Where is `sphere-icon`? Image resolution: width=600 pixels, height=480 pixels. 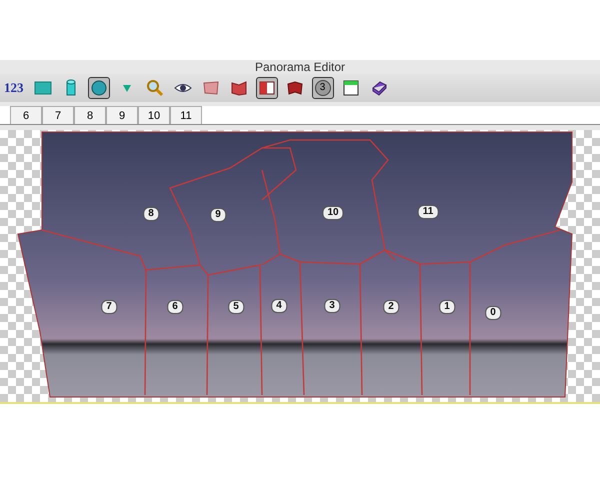 sphere-icon is located at coordinates (99, 88).